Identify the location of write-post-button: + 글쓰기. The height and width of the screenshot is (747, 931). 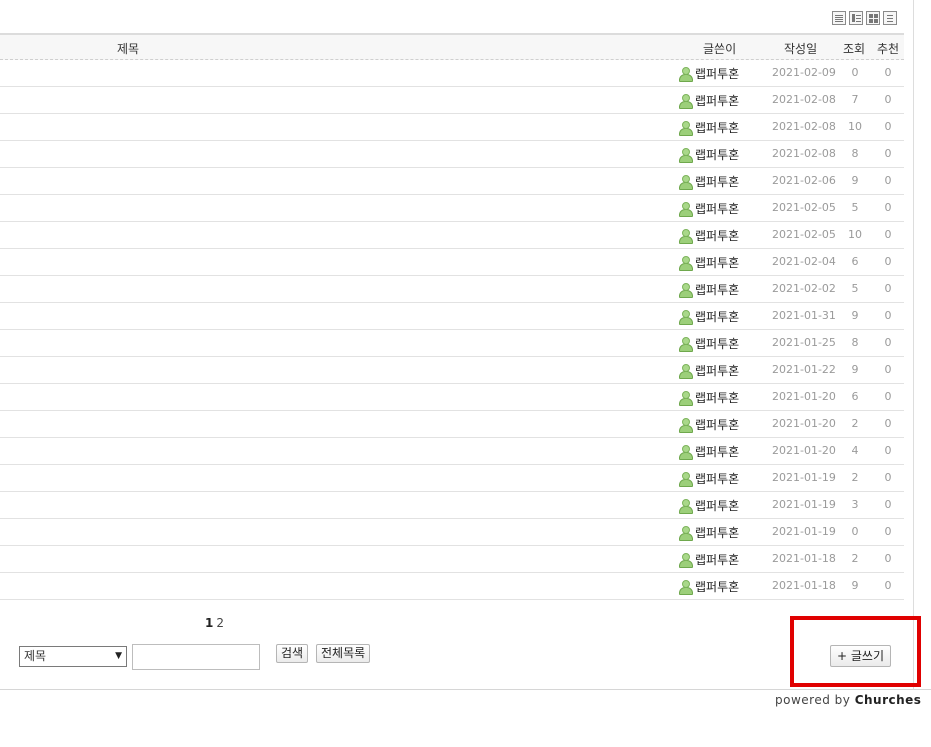
(860, 656).